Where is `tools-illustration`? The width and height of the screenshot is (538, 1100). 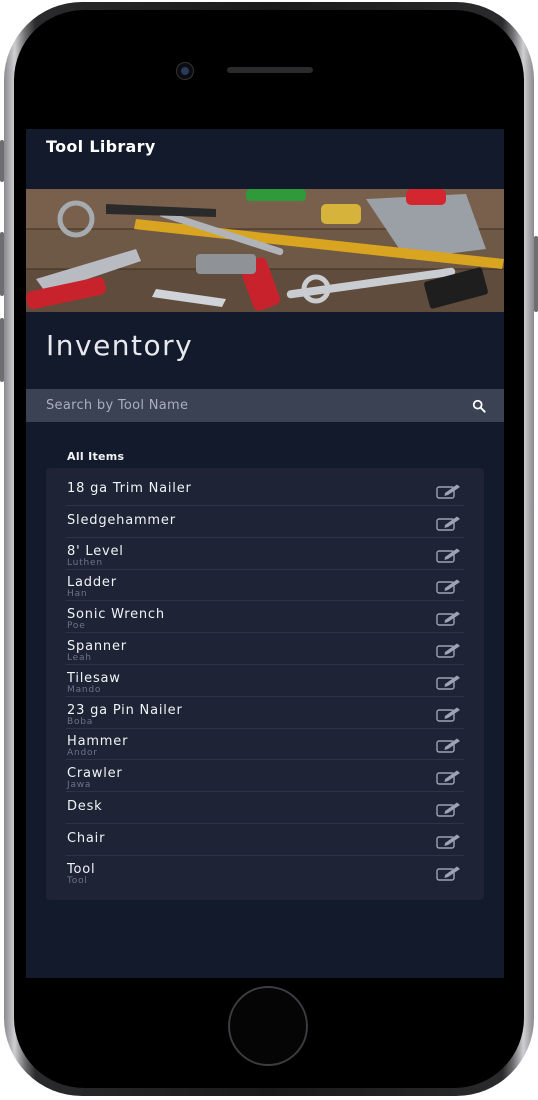
tools-illustration is located at coordinates (265, 250).